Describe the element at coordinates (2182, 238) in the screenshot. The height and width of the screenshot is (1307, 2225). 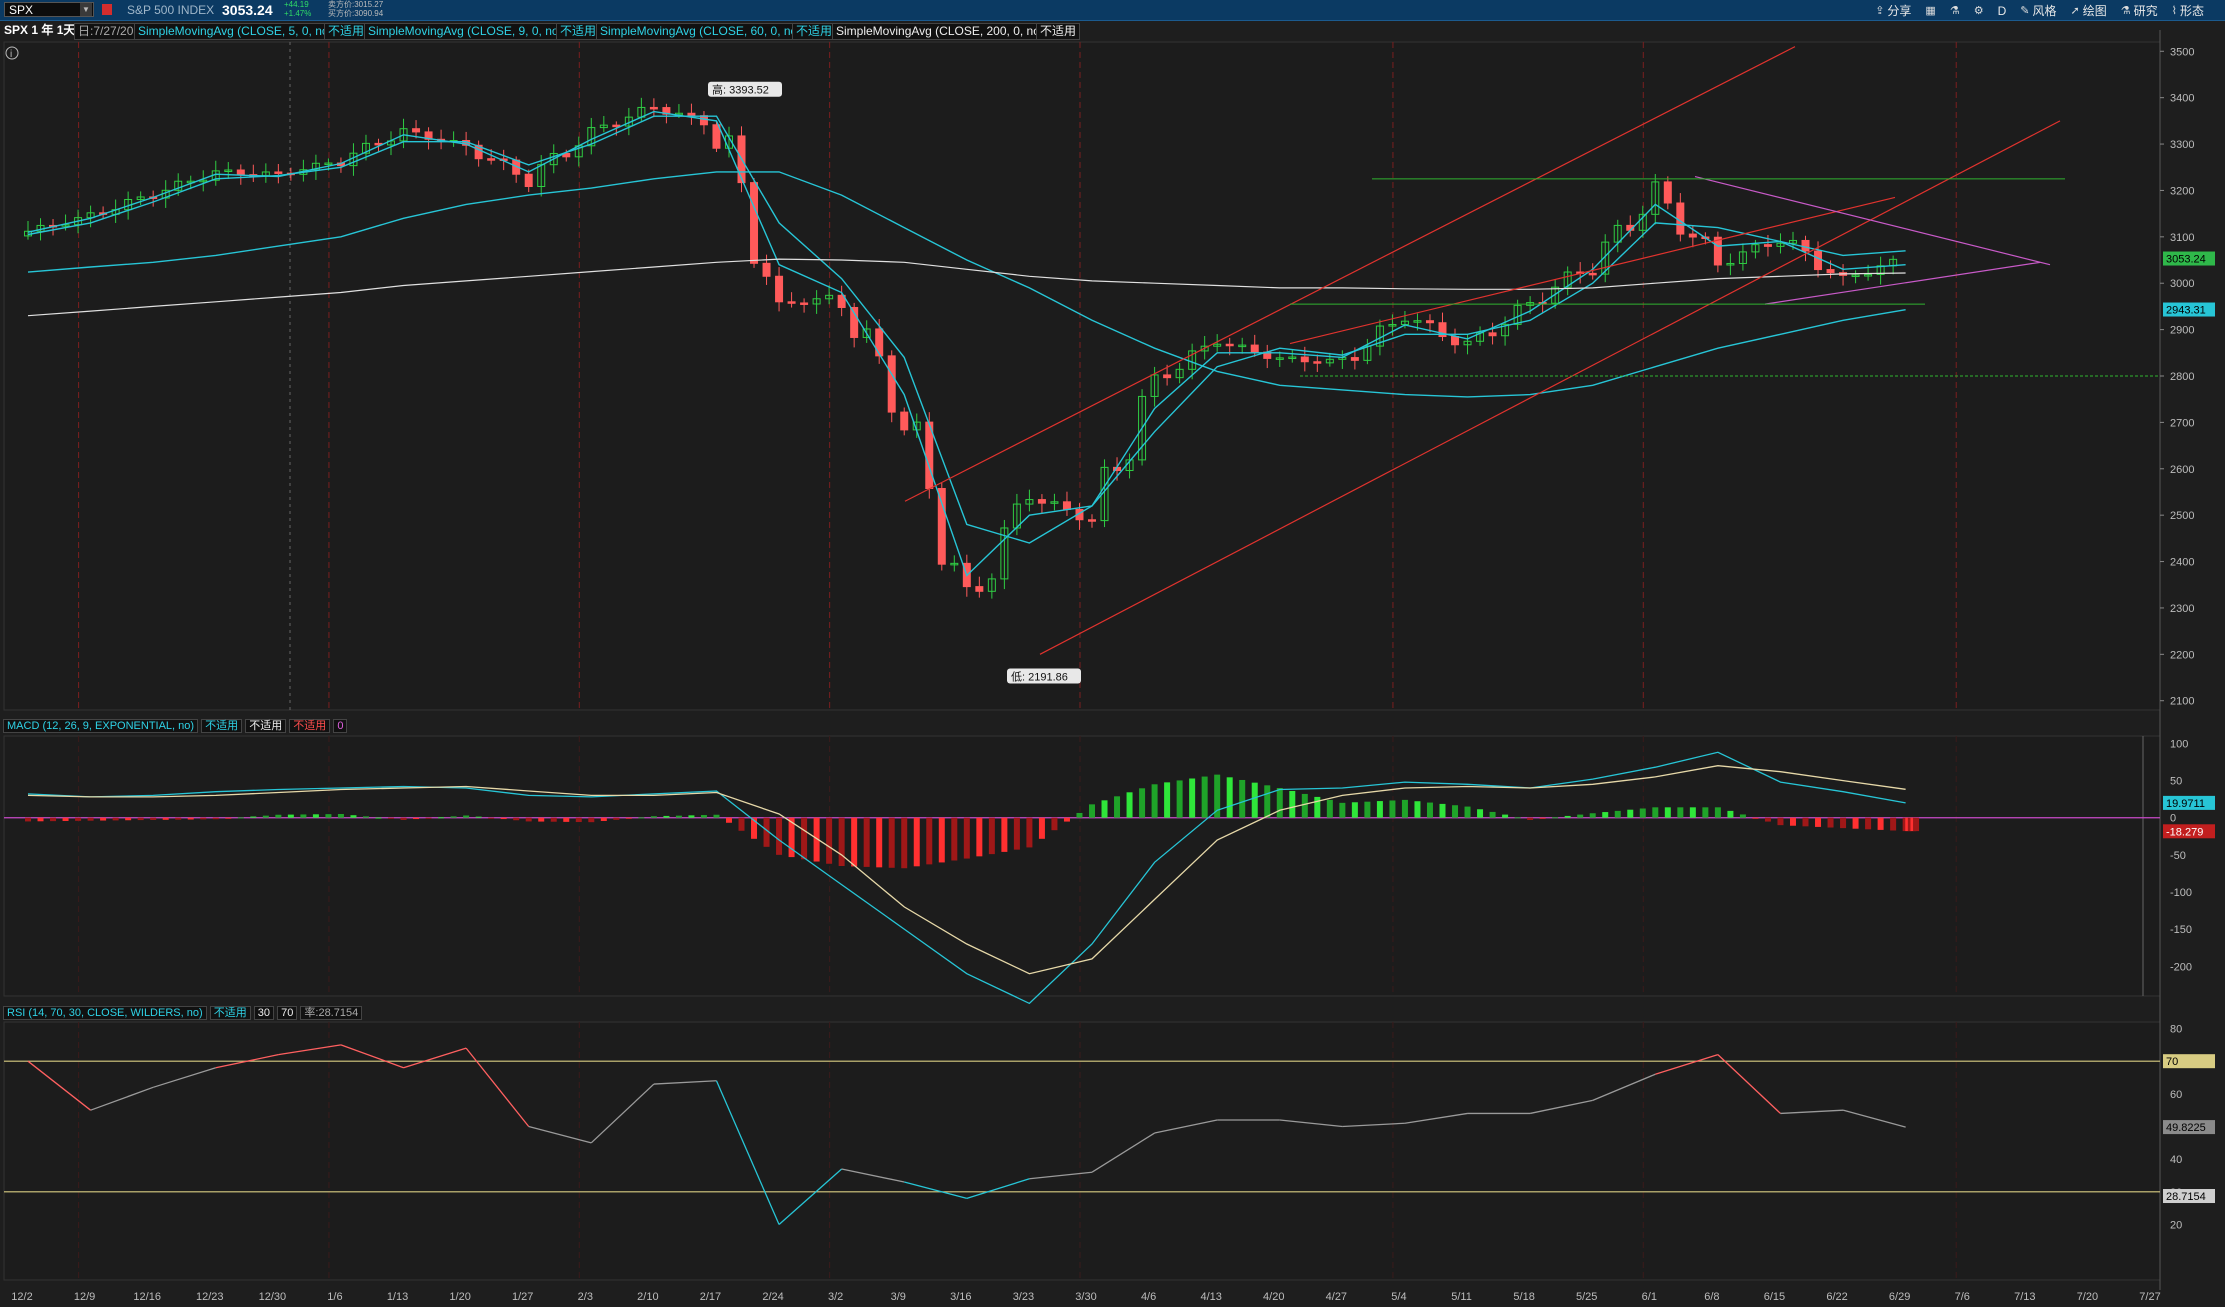
I see `price-tick-label: 3100` at that location.